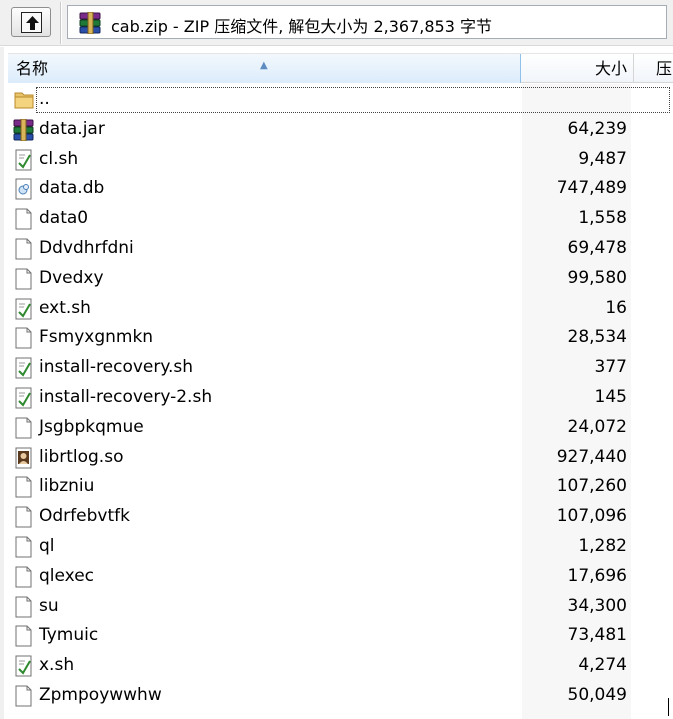 The width and height of the screenshot is (673, 719). I want to click on file-size: 28,534, so click(597, 337).